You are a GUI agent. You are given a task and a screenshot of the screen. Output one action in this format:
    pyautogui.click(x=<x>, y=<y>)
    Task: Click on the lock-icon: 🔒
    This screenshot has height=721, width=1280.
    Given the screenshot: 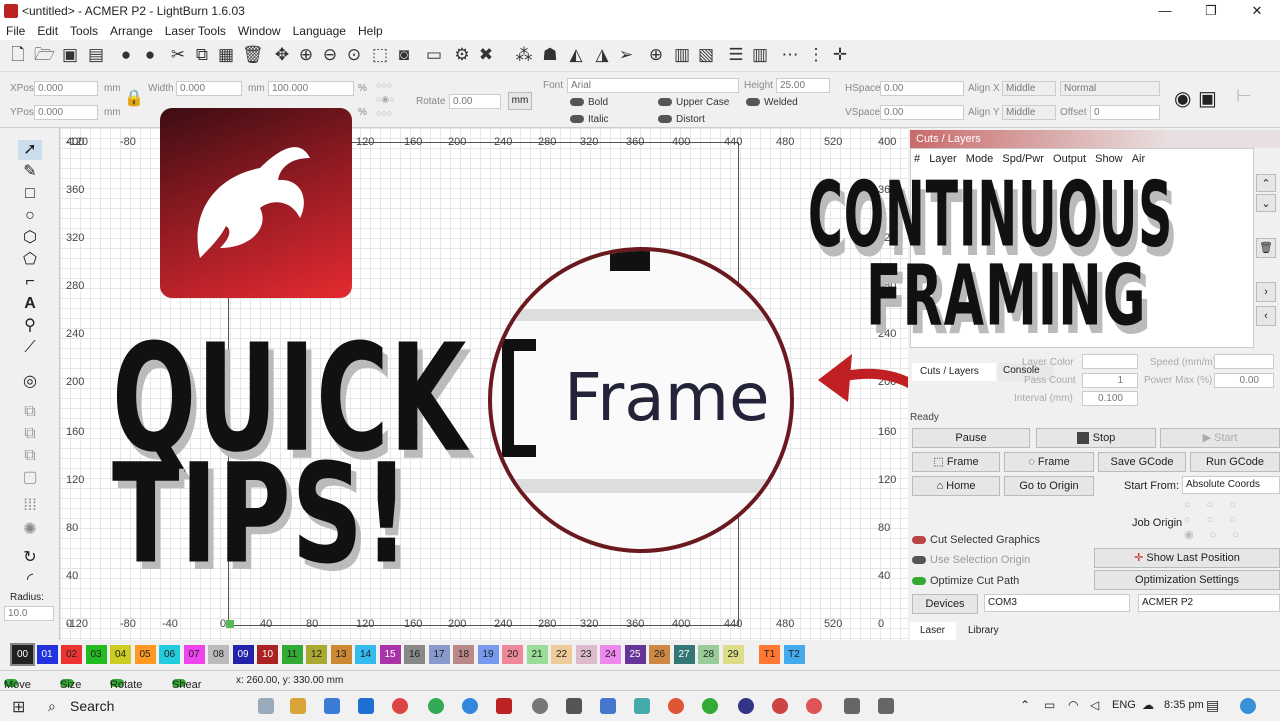 What is the action you would take?
    pyautogui.click(x=134, y=98)
    